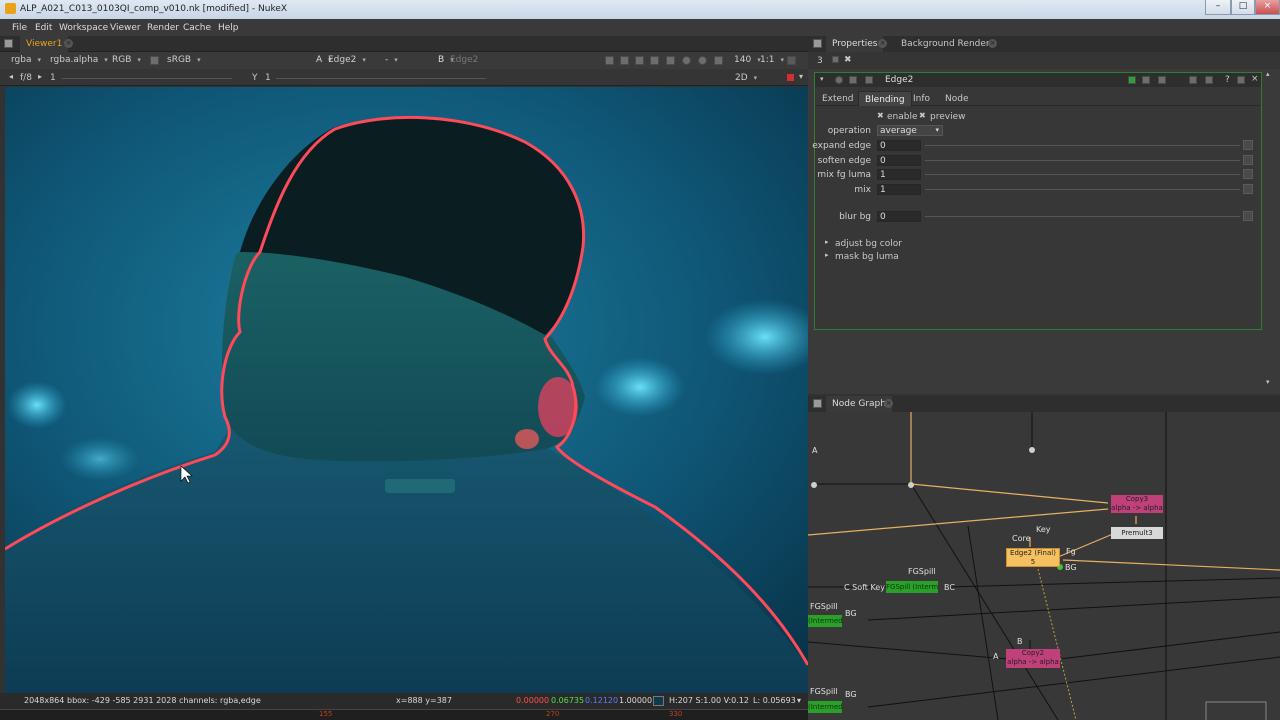 The image size is (1280, 720). Describe the element at coordinates (268, 78) in the screenshot. I see `gamma-value: 1` at that location.